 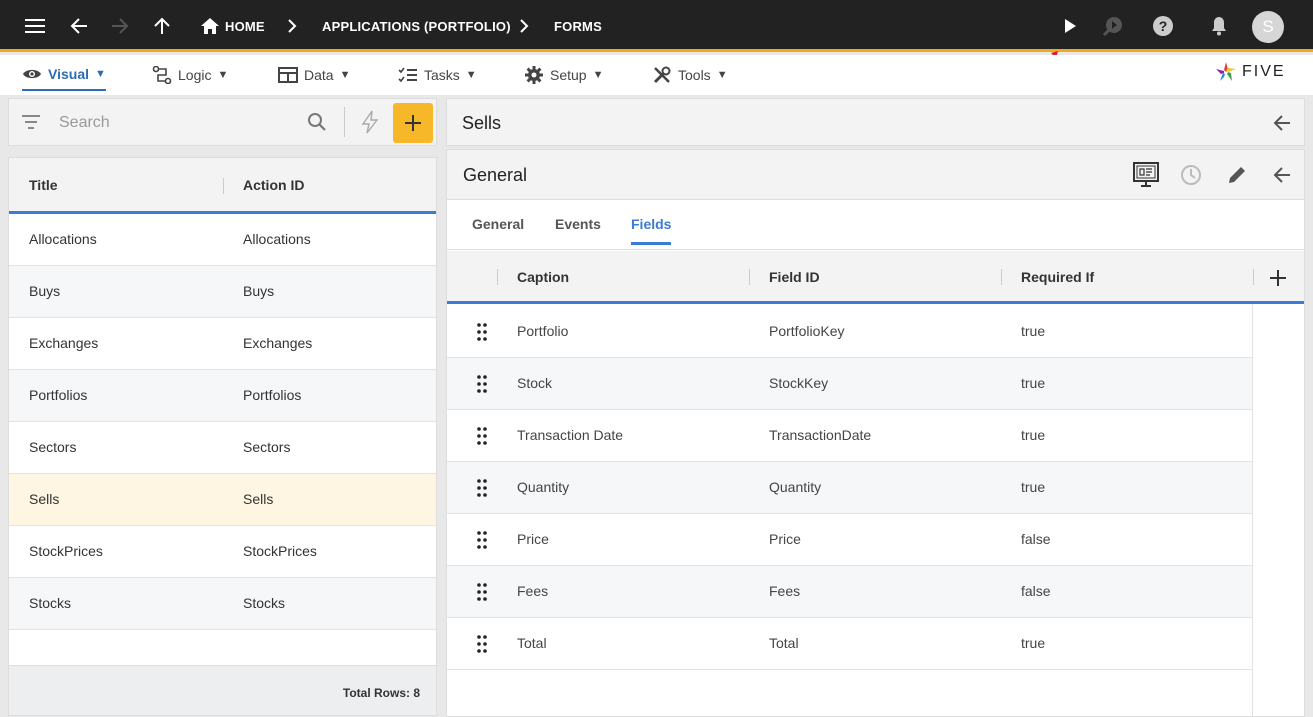 I want to click on hamburger-menu-icon, so click(x=35, y=26).